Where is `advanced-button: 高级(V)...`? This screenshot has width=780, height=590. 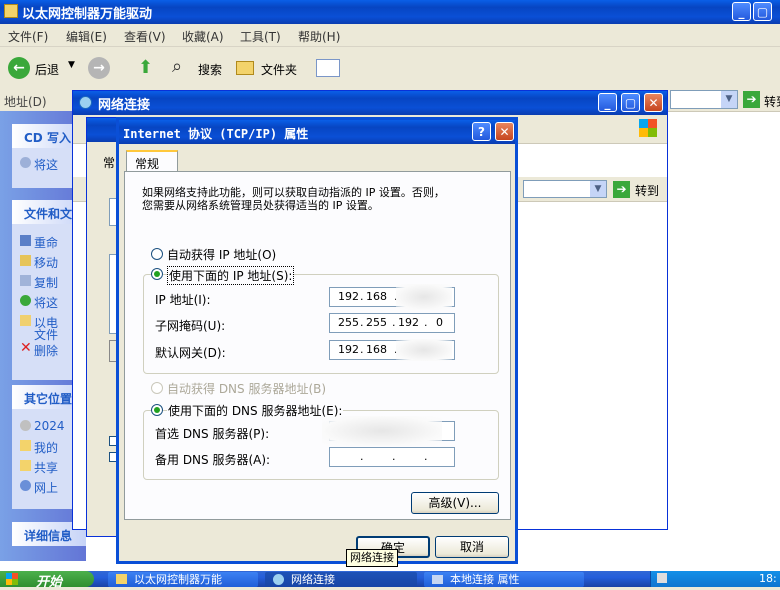
advanced-button: 高级(V)... is located at coordinates (455, 503).